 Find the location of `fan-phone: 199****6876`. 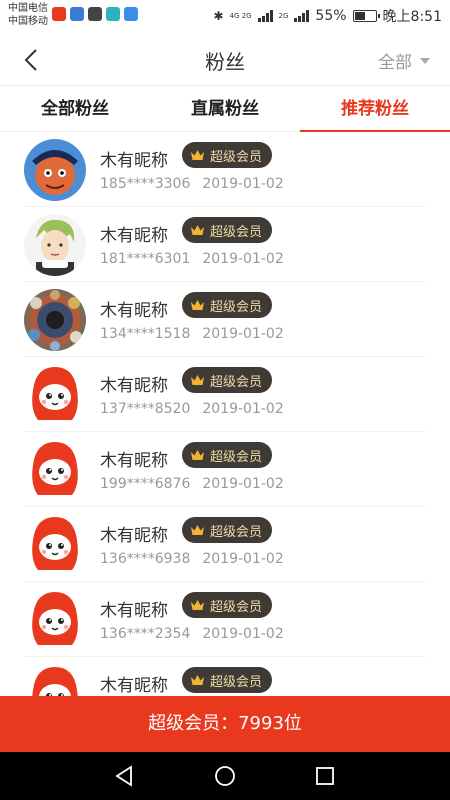

fan-phone: 199****6876 is located at coordinates (145, 484).